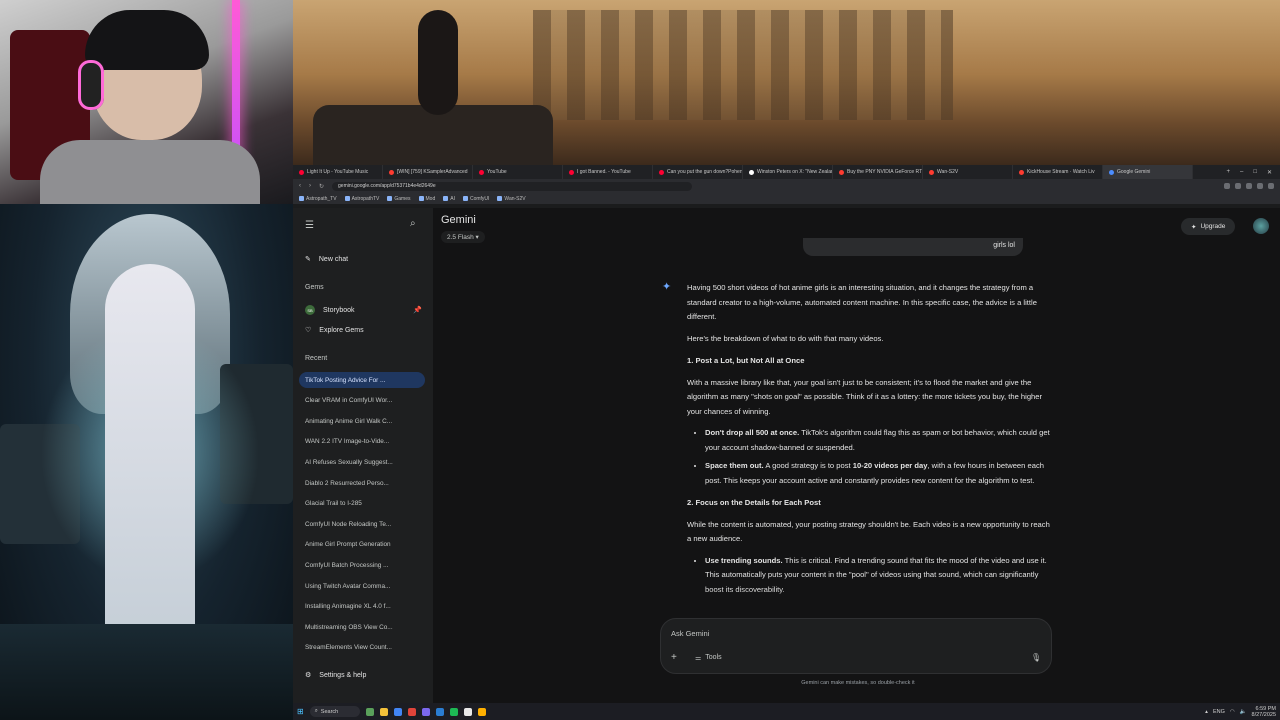 This screenshot has width=1280, height=720. I want to click on tools-button: ⚌ Tools, so click(708, 658).